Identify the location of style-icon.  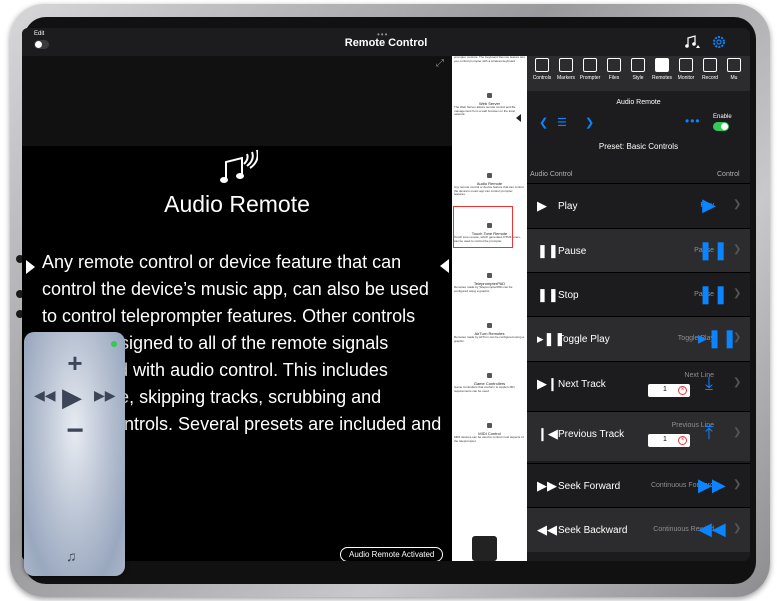
(638, 65).